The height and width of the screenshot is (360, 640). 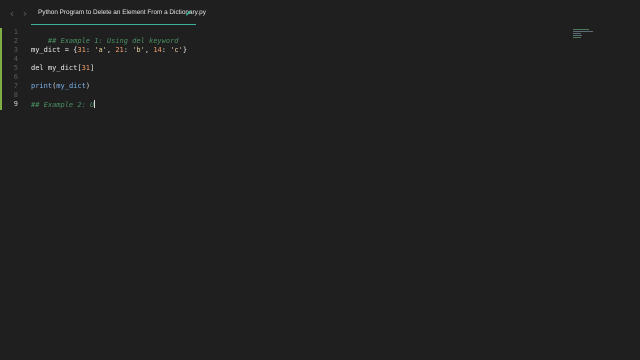 What do you see at coordinates (188, 13) in the screenshot?
I see `pencil-icon` at bounding box center [188, 13].